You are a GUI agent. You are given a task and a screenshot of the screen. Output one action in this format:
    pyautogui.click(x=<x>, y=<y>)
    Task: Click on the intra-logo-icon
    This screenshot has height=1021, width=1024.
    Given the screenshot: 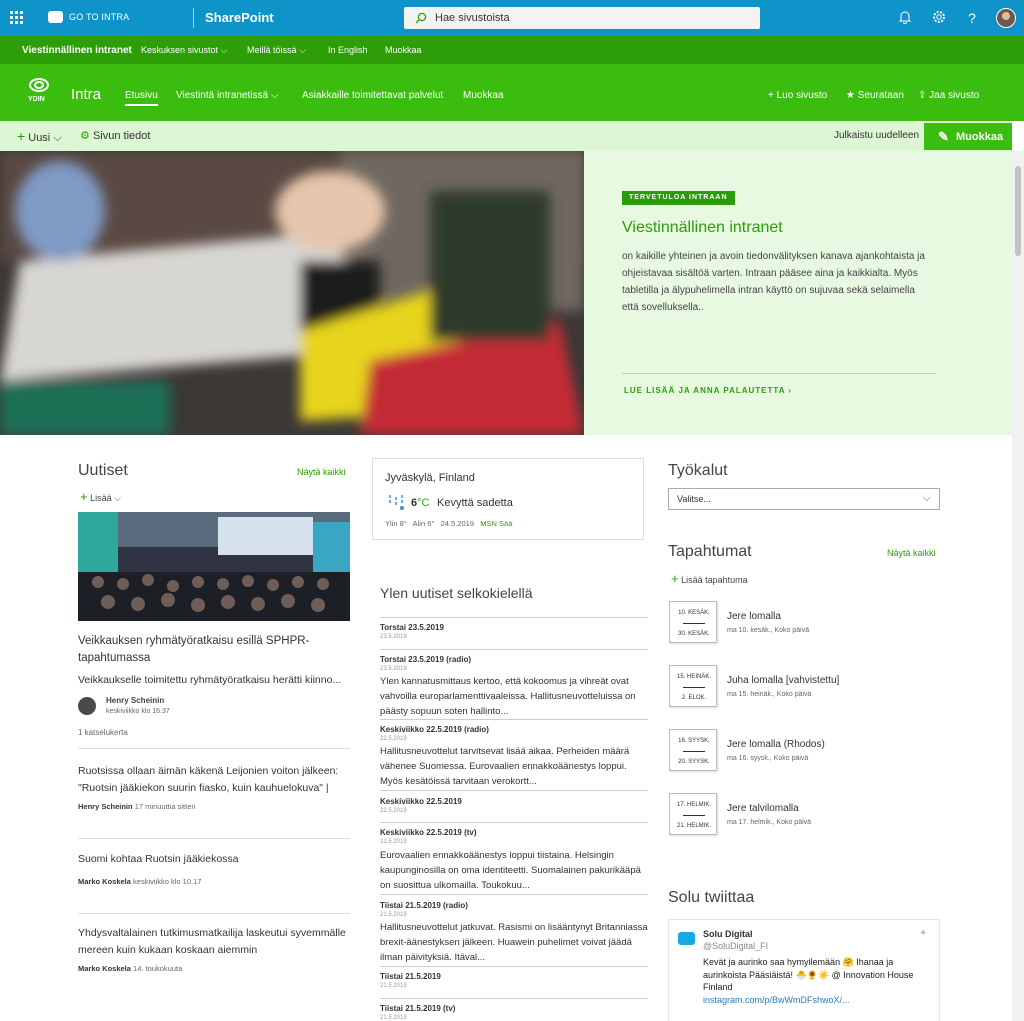 What is the action you would take?
    pyautogui.click(x=55, y=17)
    